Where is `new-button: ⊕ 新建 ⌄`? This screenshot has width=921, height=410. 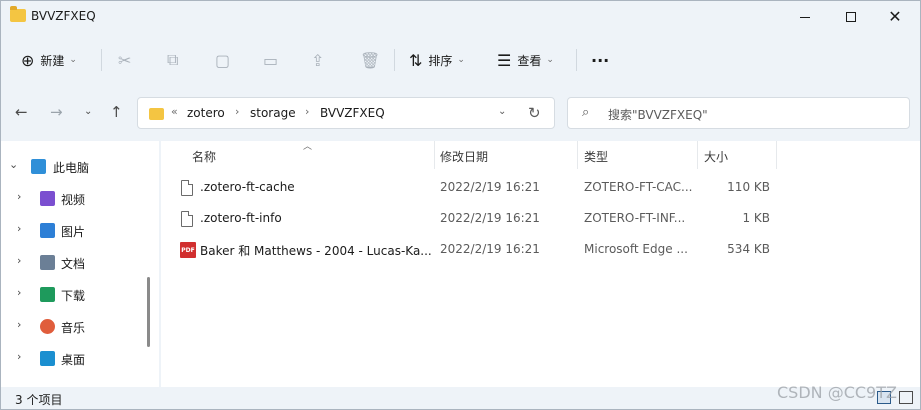 new-button: ⊕ 新建 ⌄ is located at coordinates (49, 60).